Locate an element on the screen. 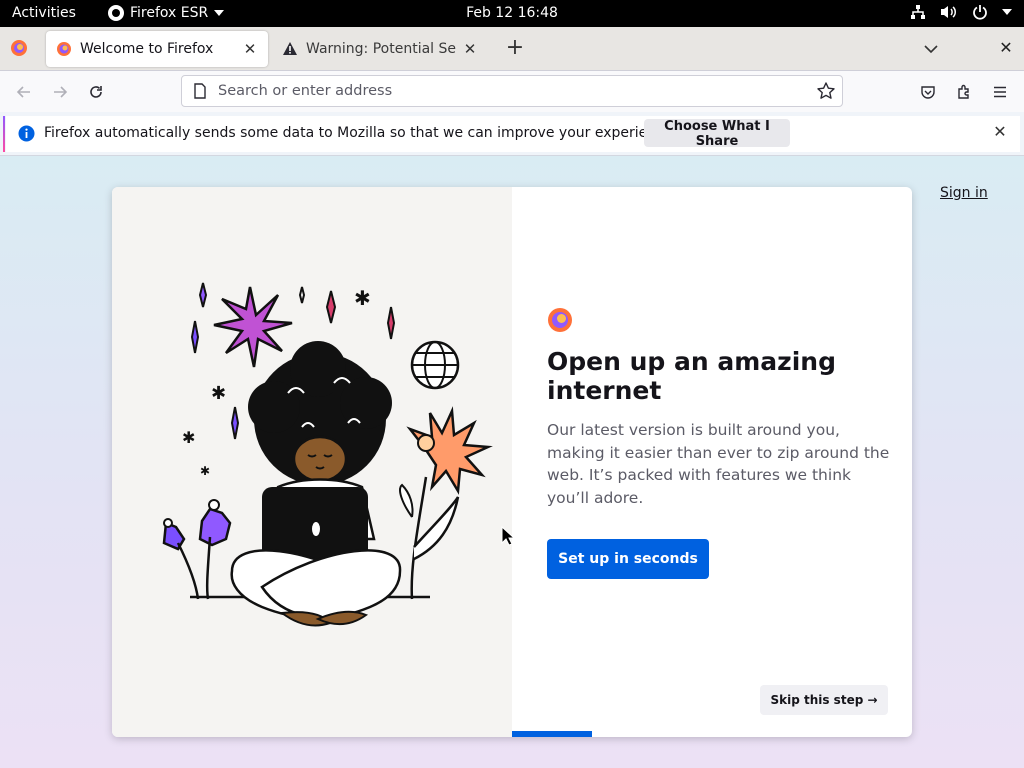 The width and height of the screenshot is (1024, 768). app-menu-label: Firefox ESR is located at coordinates (169, 13).